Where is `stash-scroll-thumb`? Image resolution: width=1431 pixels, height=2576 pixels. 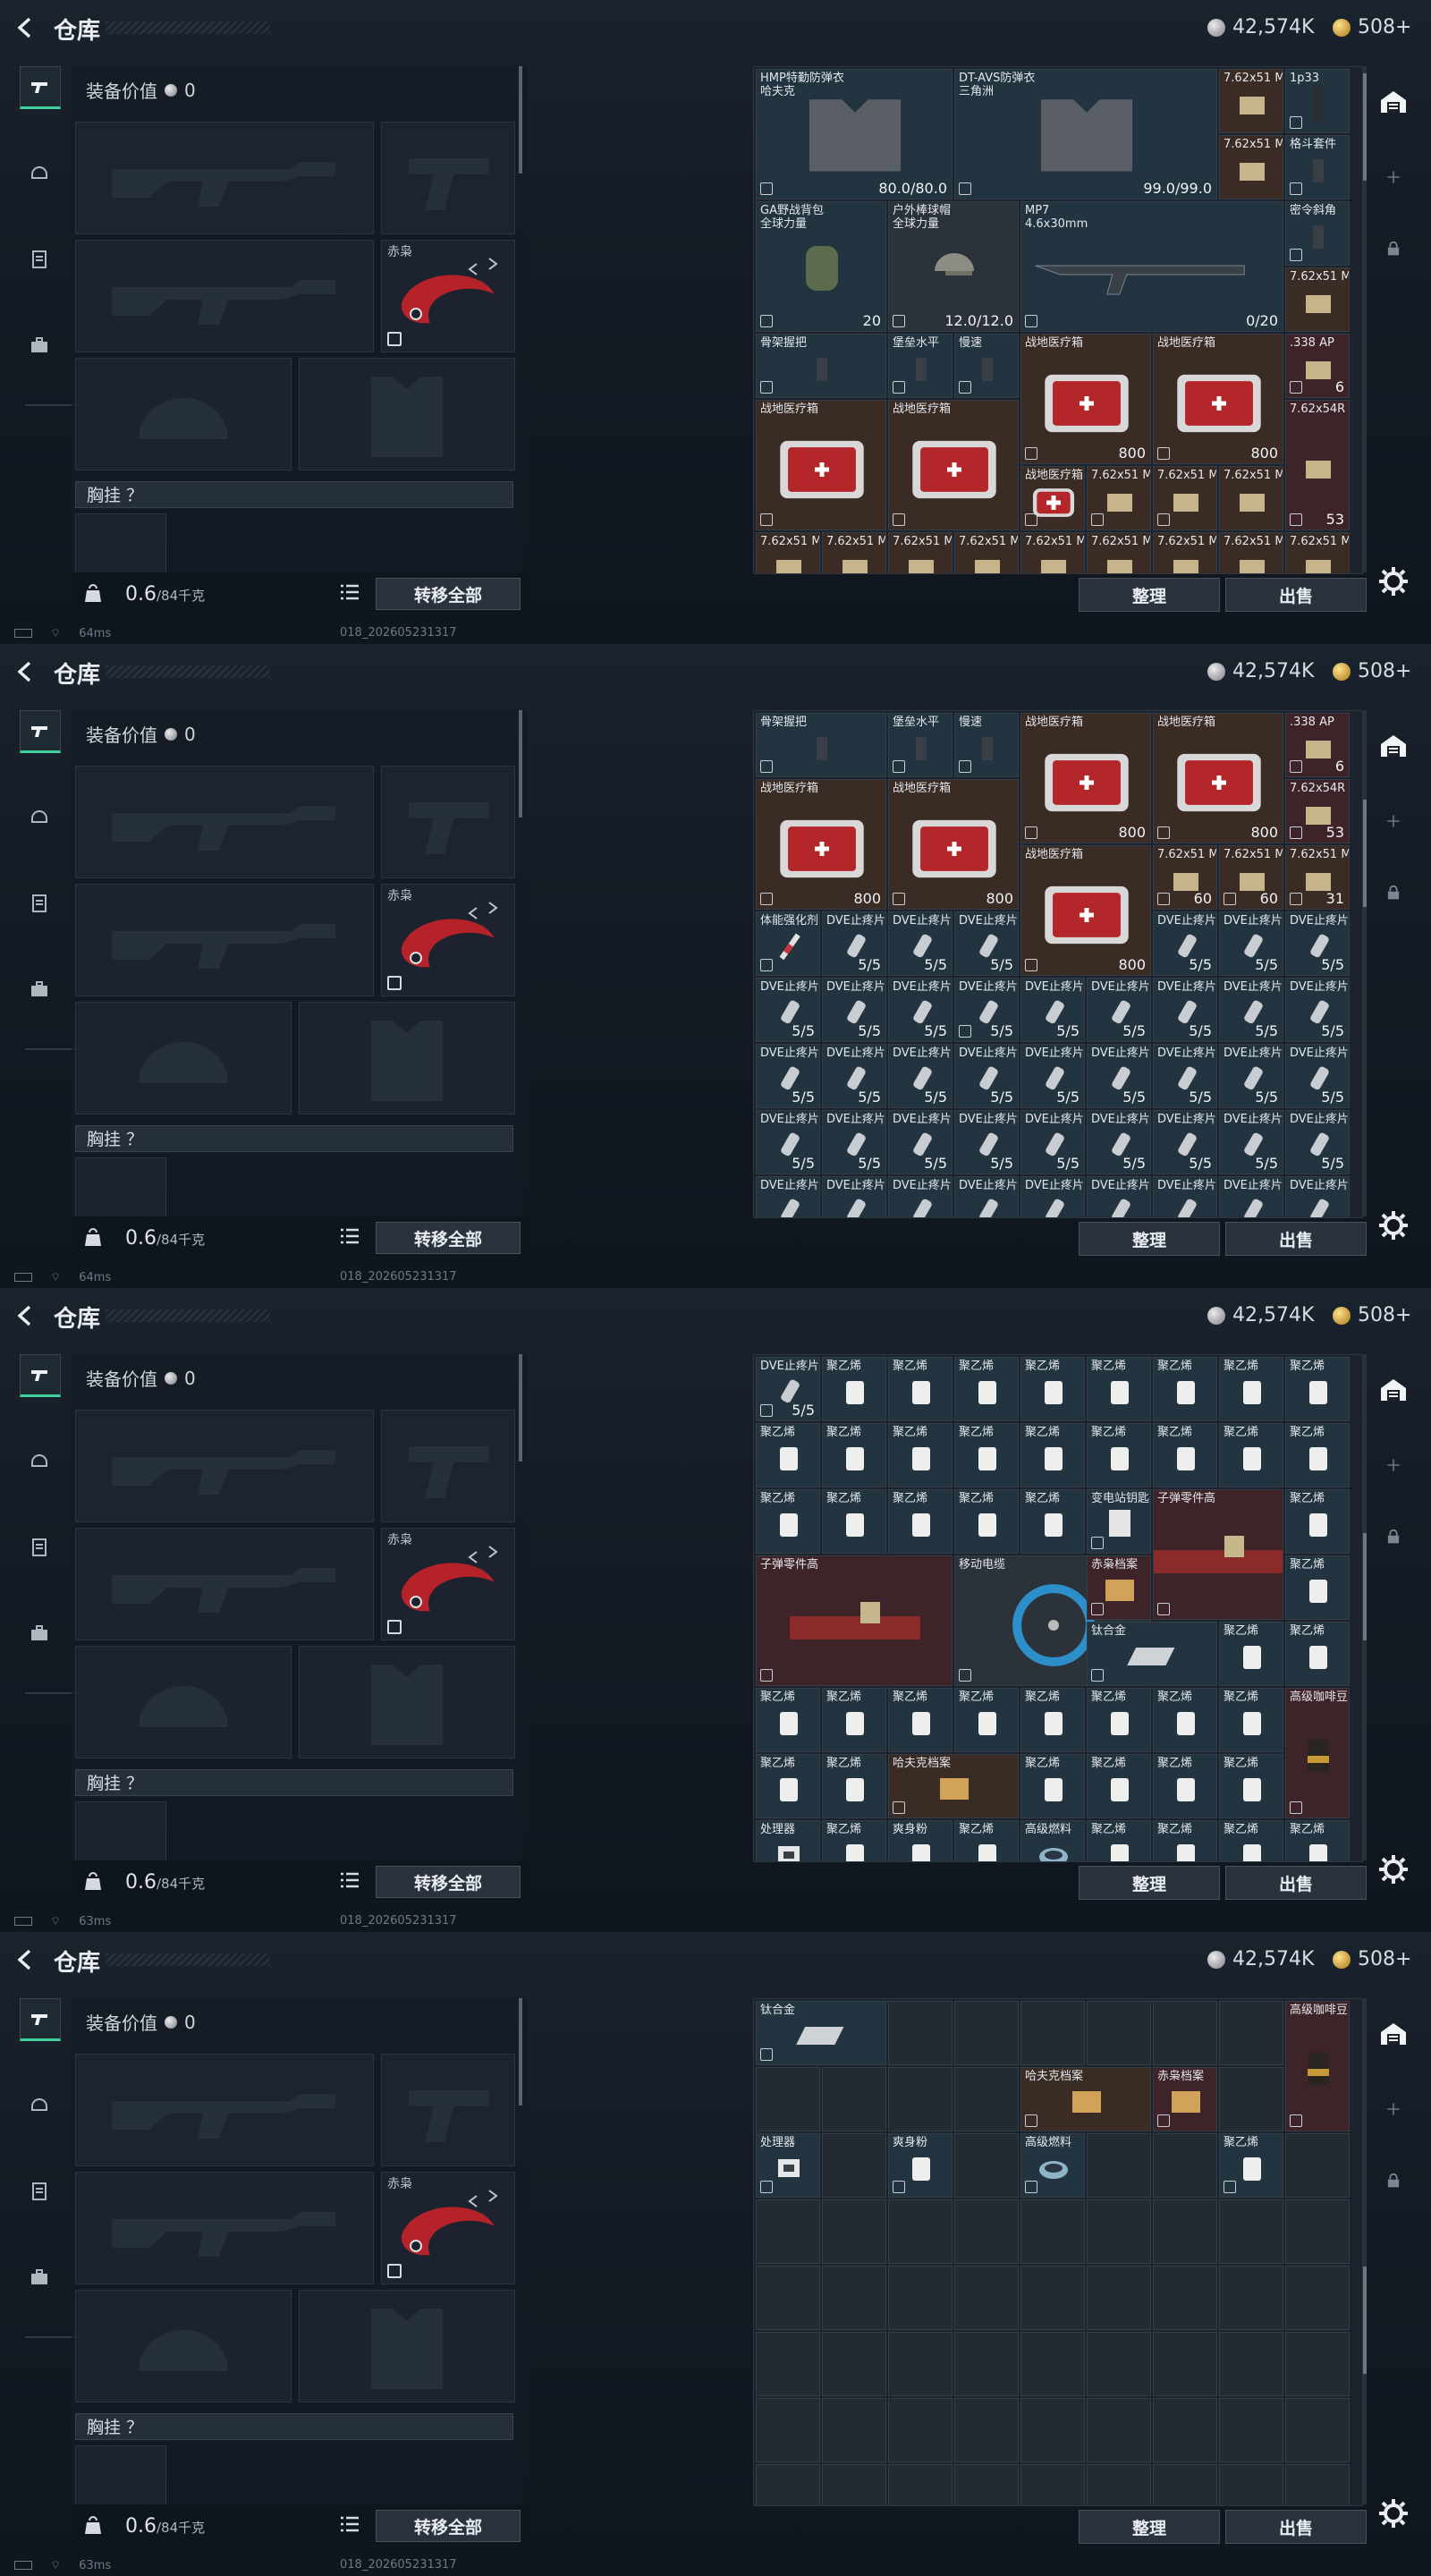
stash-scroll-thumb is located at coordinates (1365, 853).